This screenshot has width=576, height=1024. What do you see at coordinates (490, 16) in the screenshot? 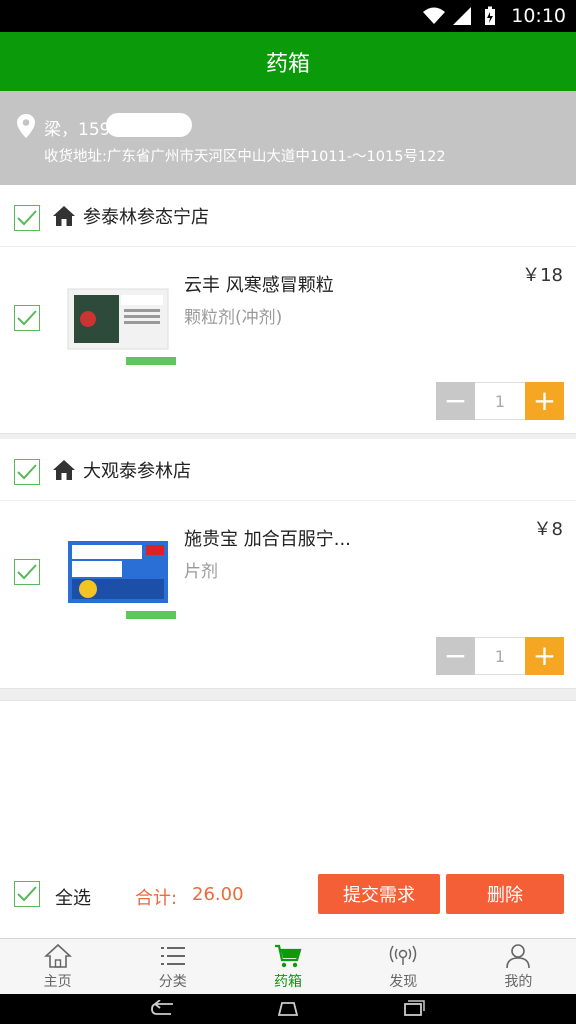
I see `battery-icon` at bounding box center [490, 16].